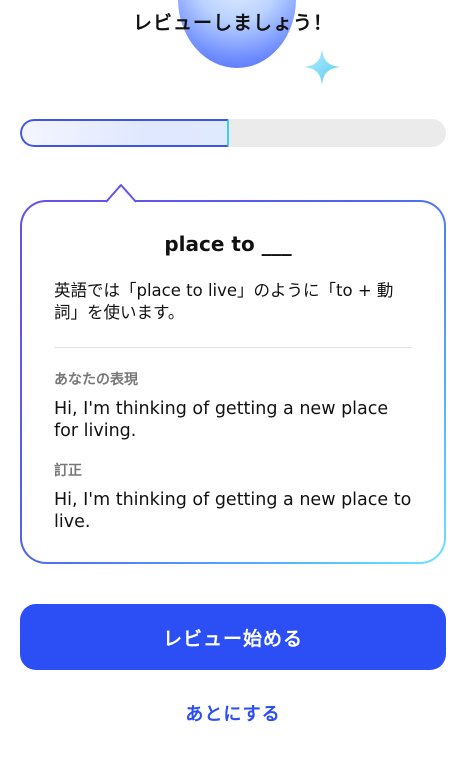 The height and width of the screenshot is (768, 466). I want to click on your-expression-label: あなたの表現, so click(96, 380).